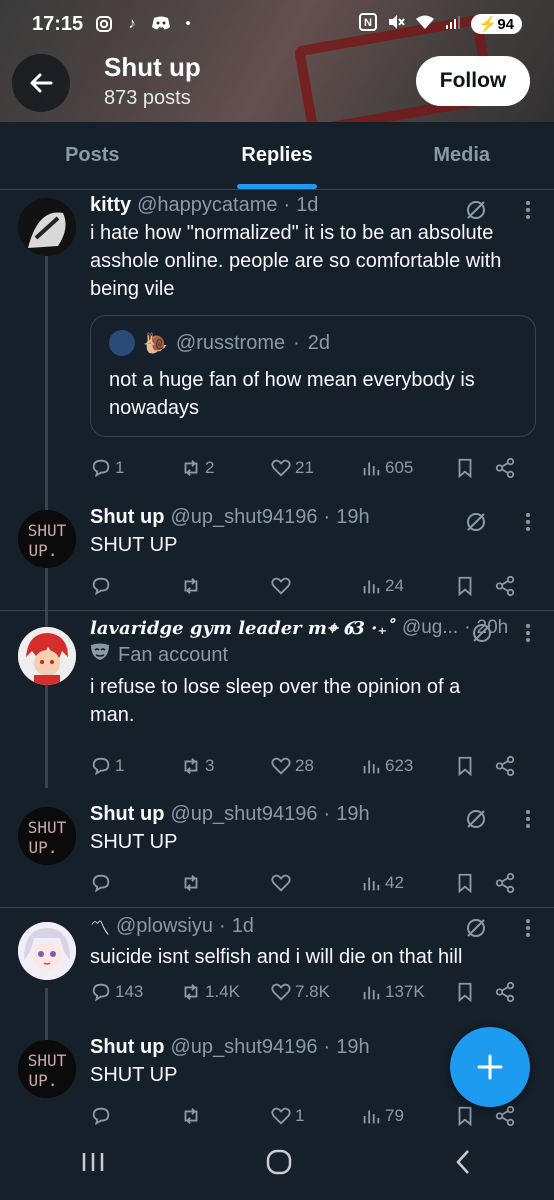 The width and height of the screenshot is (554, 1200). Describe the element at coordinates (100, 926) in the screenshot. I see `author-name: 〽` at that location.